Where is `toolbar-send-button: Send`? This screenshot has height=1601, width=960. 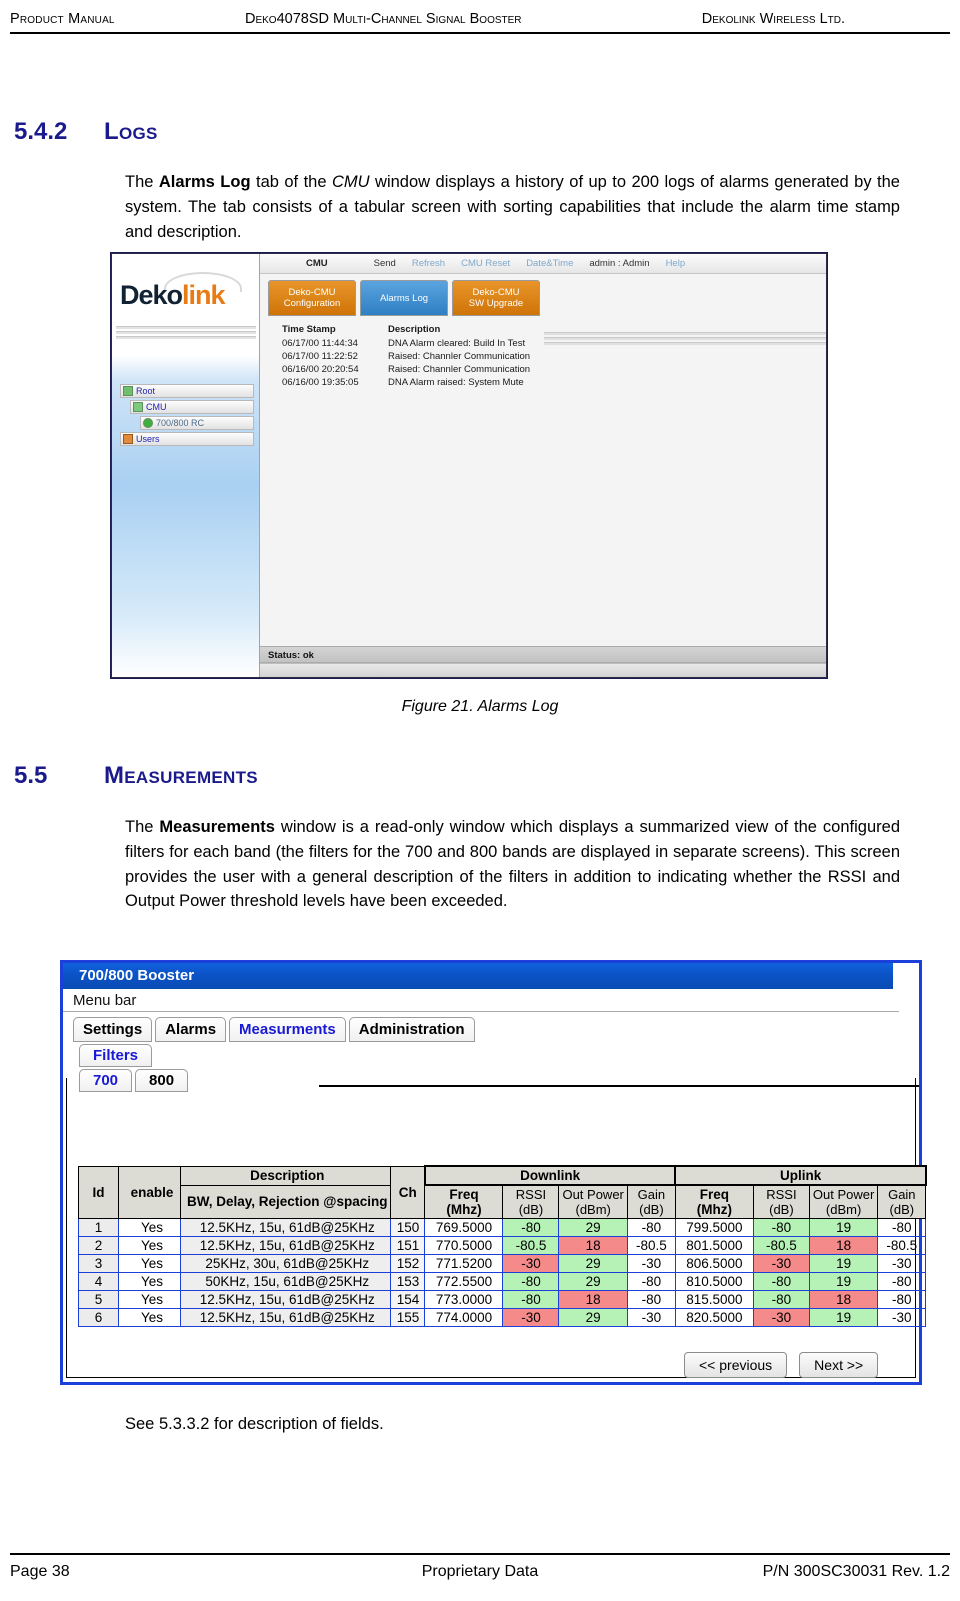 toolbar-send-button: Send is located at coordinates (385, 263).